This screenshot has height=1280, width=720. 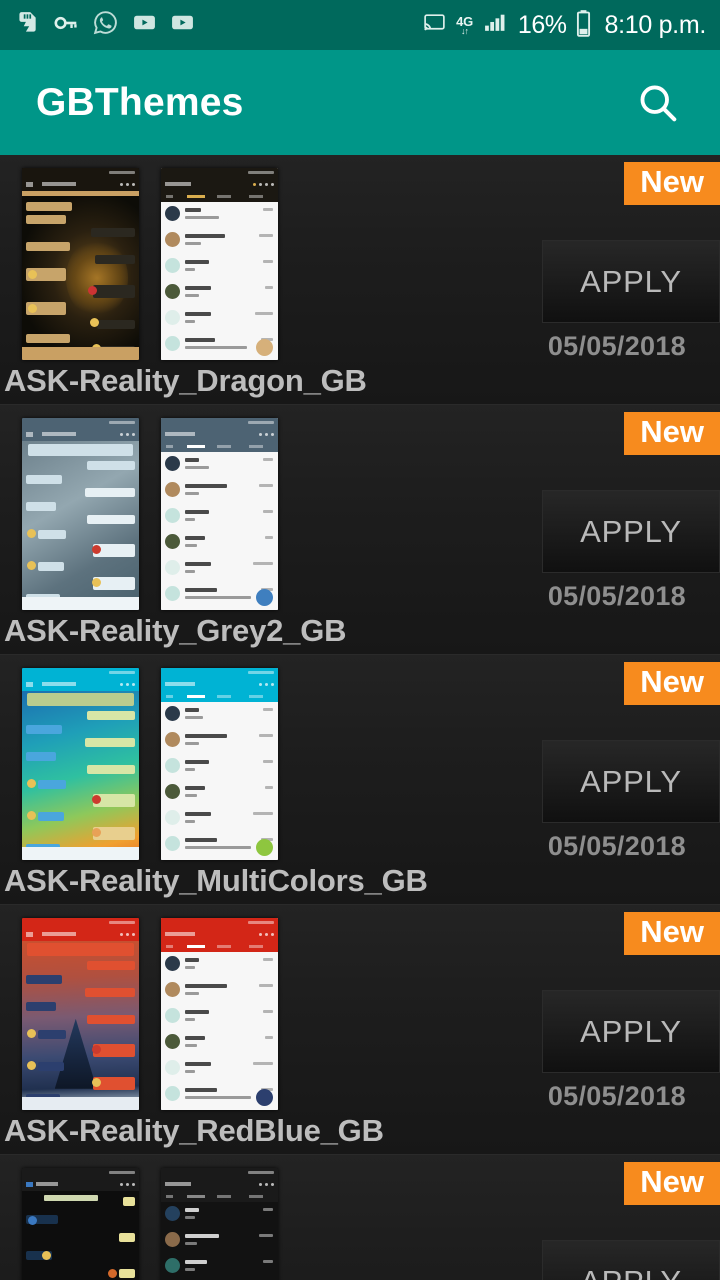 What do you see at coordinates (542, 24) in the screenshot?
I see `battery-percent-label: 16%` at bounding box center [542, 24].